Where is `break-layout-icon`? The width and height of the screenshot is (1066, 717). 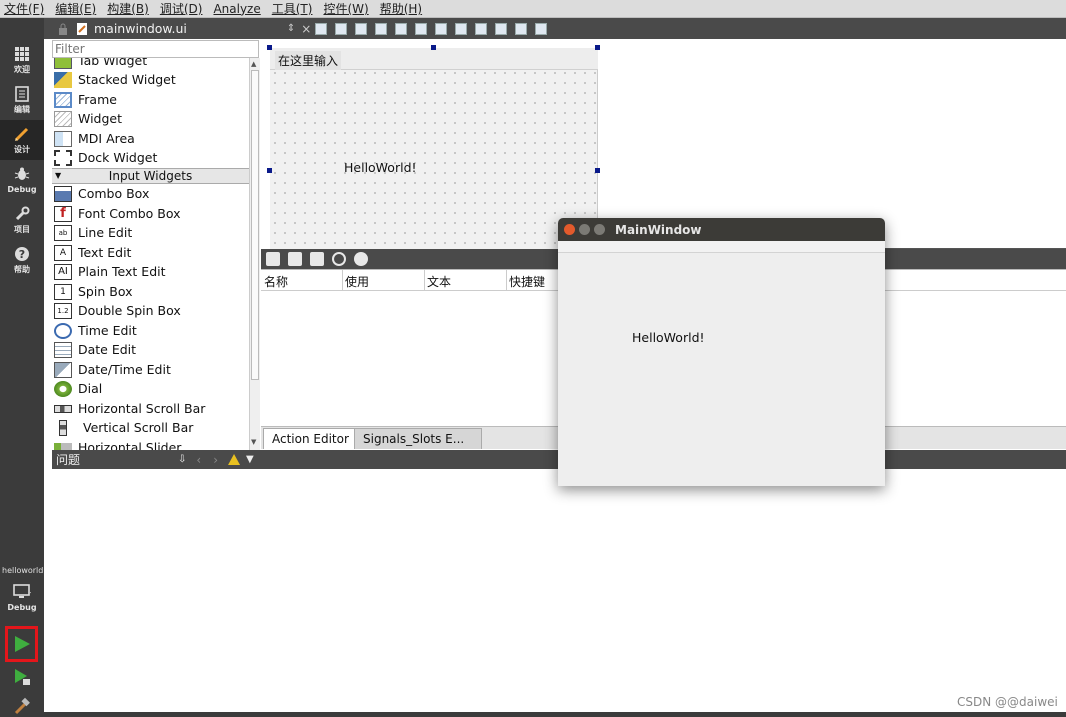 break-layout-icon is located at coordinates (521, 28).